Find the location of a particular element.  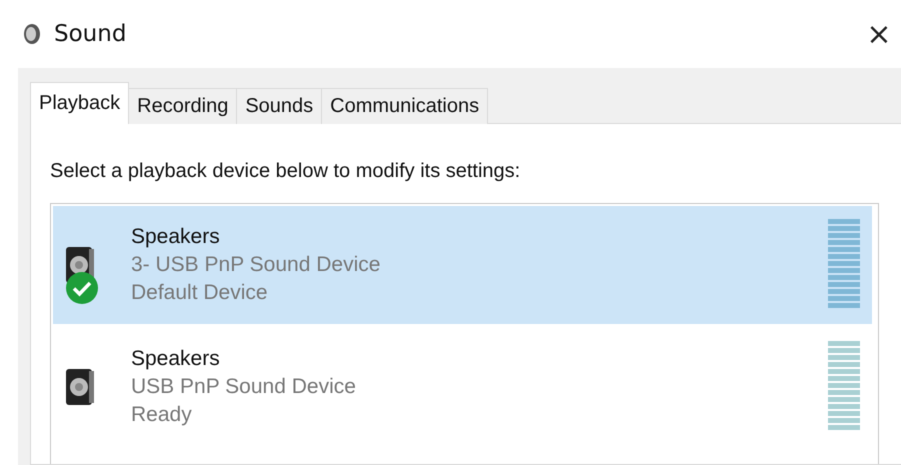

device-description: 3- USB PnP Sound Device is located at coordinates (256, 265).